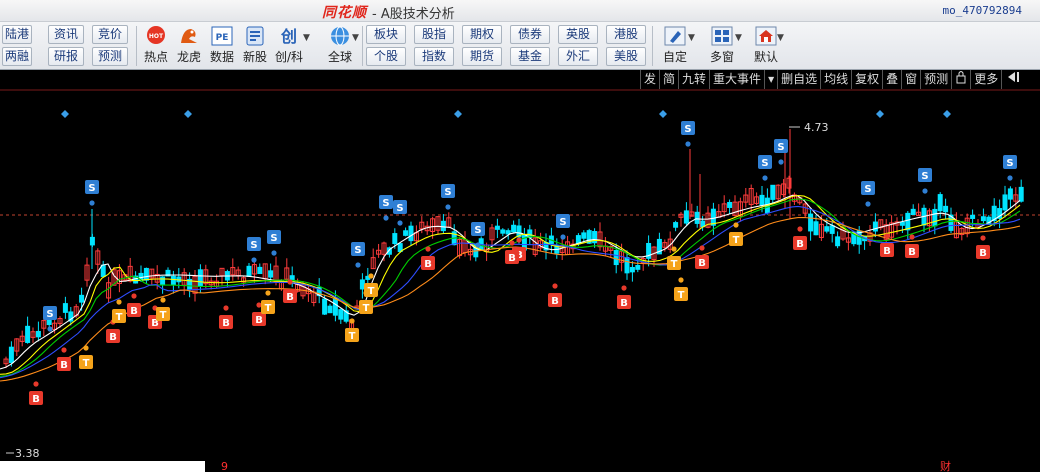 This screenshot has width=1040, height=472. Describe the element at coordinates (1012, 79) in the screenshot. I see `expand-panel-icon` at that location.